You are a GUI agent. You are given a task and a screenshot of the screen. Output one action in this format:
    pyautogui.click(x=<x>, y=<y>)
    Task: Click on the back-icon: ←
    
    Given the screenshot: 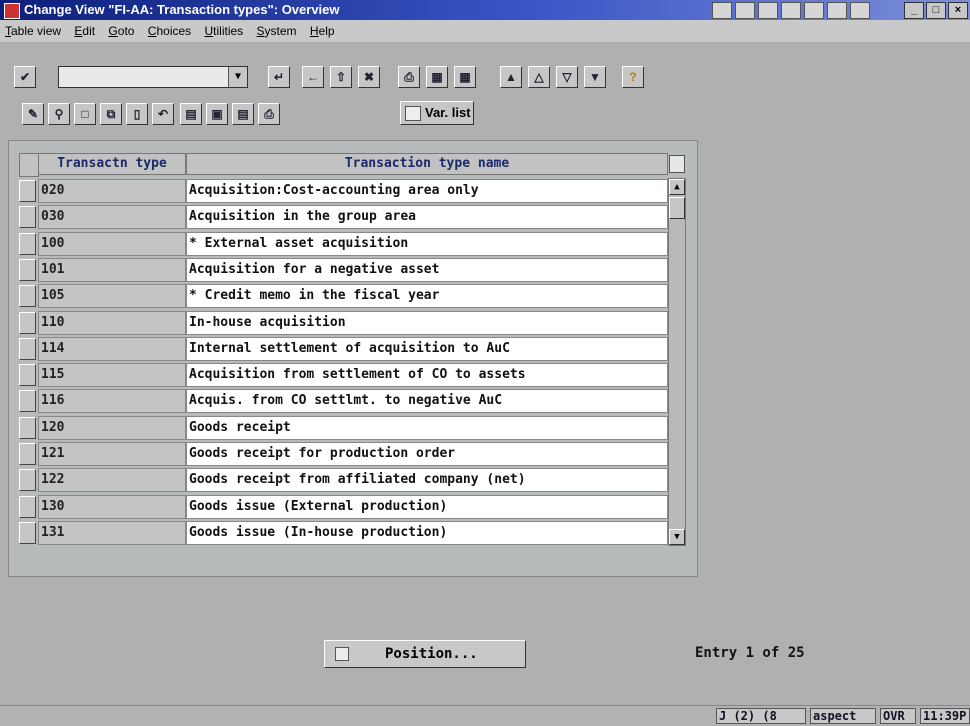 What is the action you would take?
    pyautogui.click(x=313, y=77)
    